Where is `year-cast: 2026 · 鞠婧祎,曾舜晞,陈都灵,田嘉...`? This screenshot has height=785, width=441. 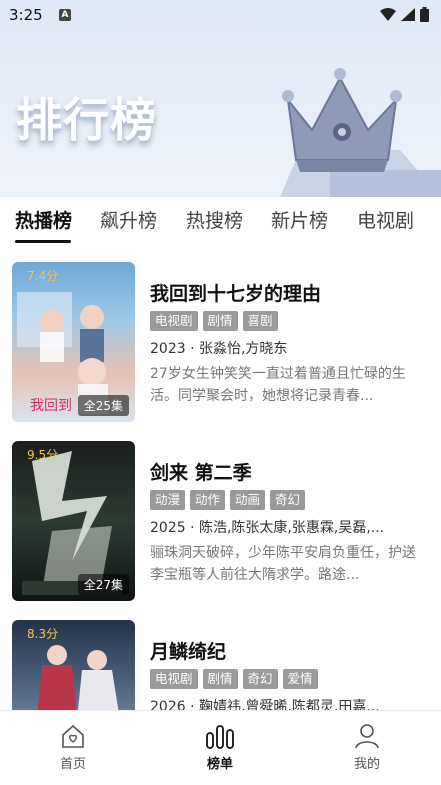
year-cast: 2026 · 鞠婧祎,曾舜晞,陈都灵,田嘉... is located at coordinates (265, 704).